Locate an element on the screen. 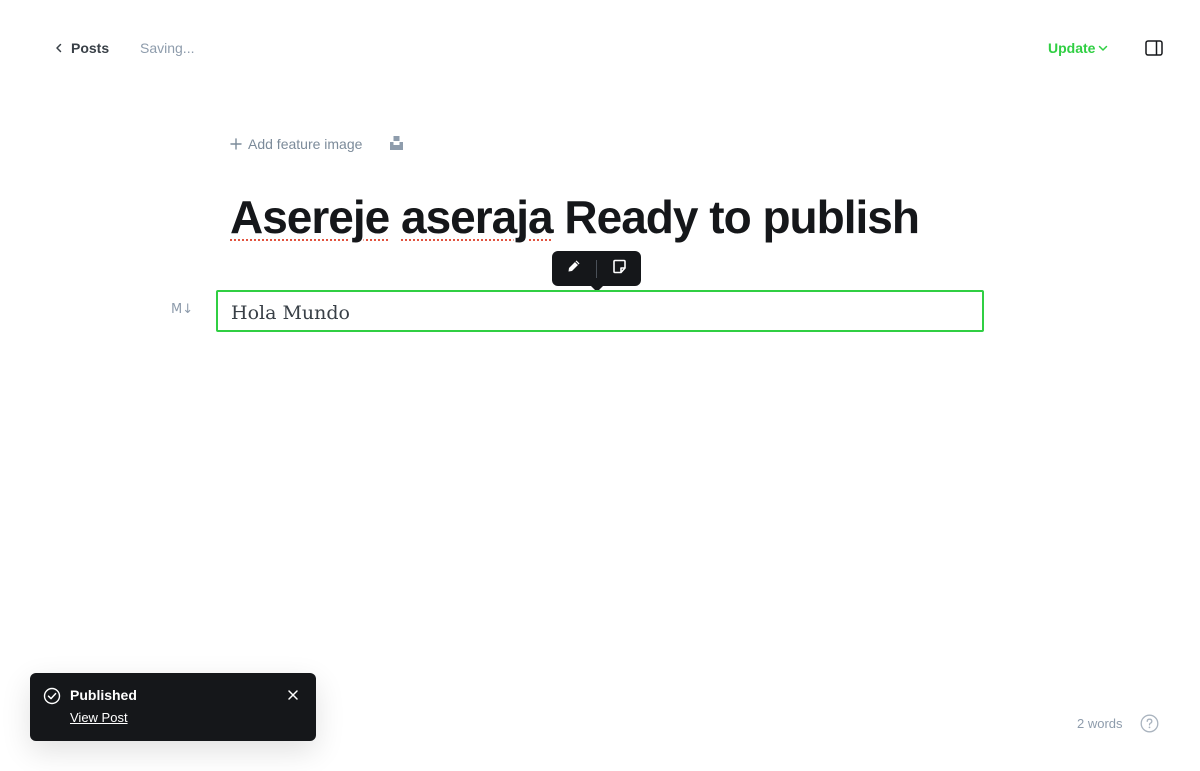 The width and height of the screenshot is (1200, 771). back-to-posts-link: Posts is located at coordinates (81, 48).